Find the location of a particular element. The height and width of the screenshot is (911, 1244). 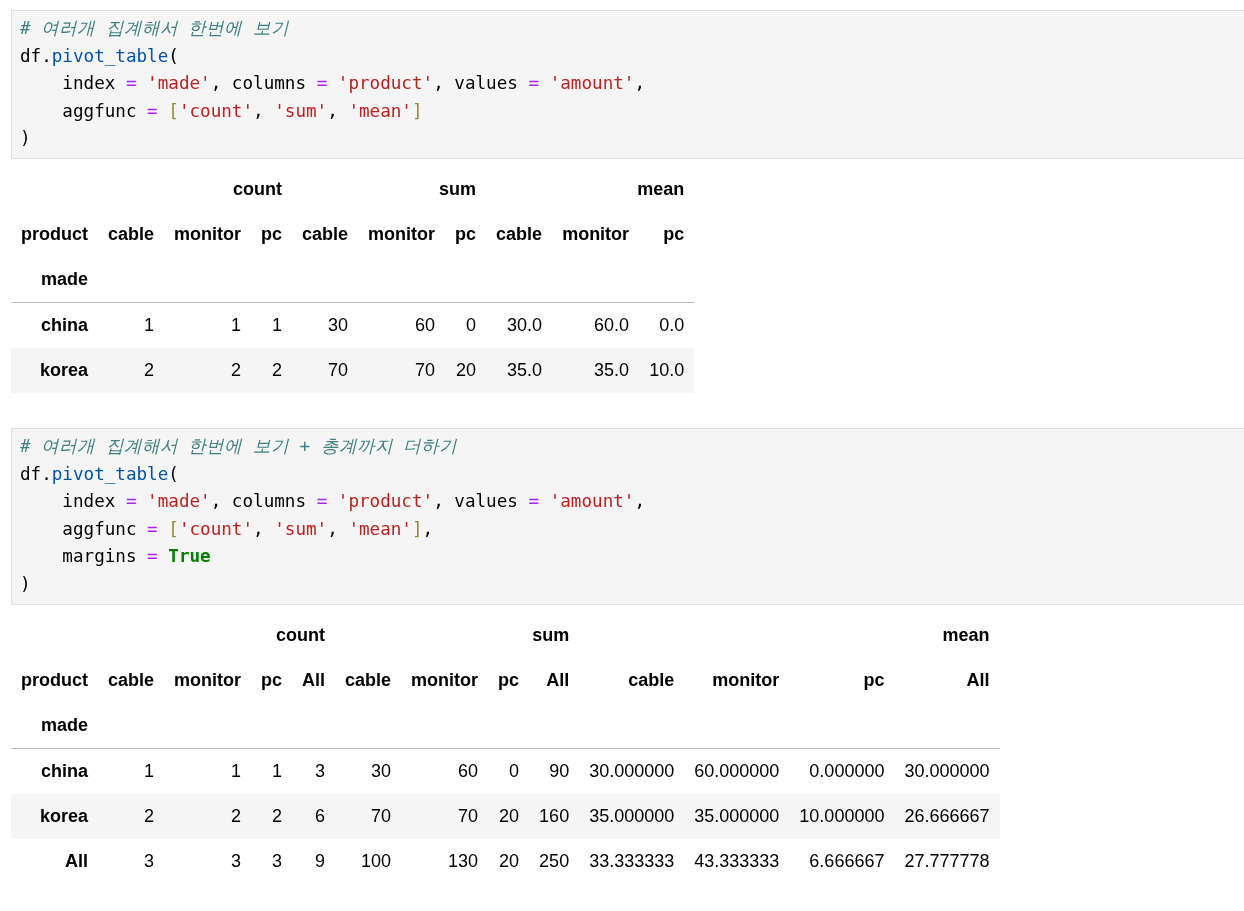

table-cell: 60.0 is located at coordinates (596, 325).